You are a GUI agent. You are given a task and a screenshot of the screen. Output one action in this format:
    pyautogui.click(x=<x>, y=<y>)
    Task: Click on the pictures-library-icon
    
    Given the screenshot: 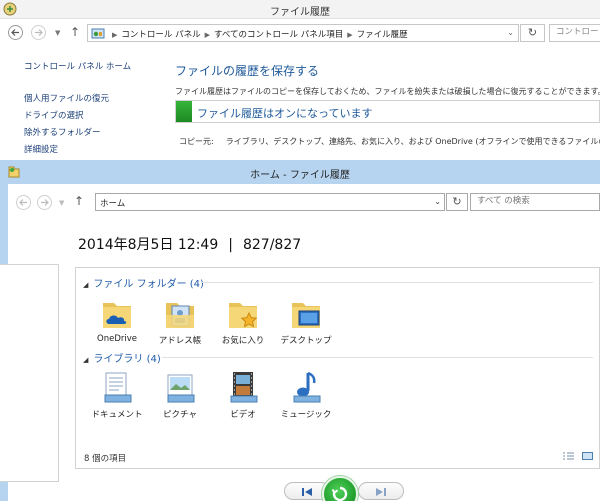 What is the action you would take?
    pyautogui.click(x=180, y=387)
    